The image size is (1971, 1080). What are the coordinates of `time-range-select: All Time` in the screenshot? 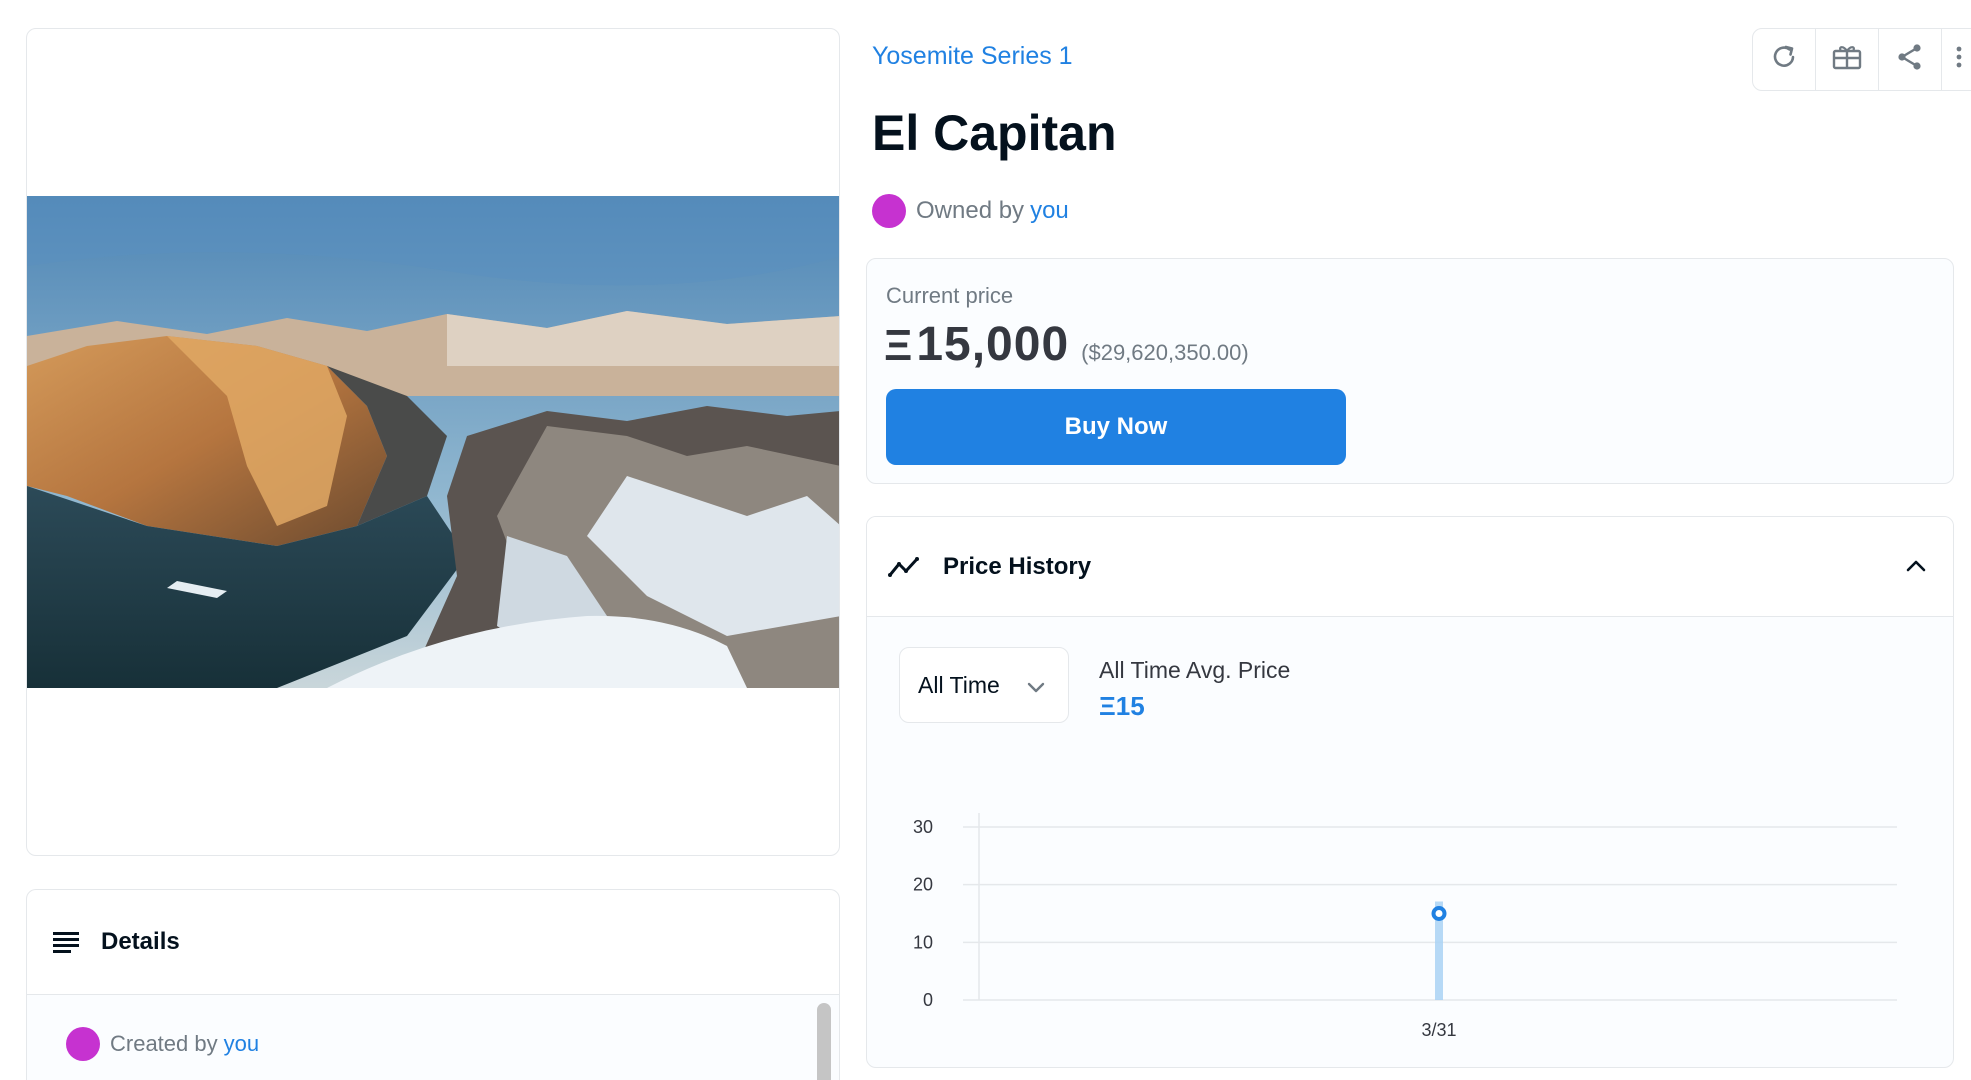 It's located at (984, 685).